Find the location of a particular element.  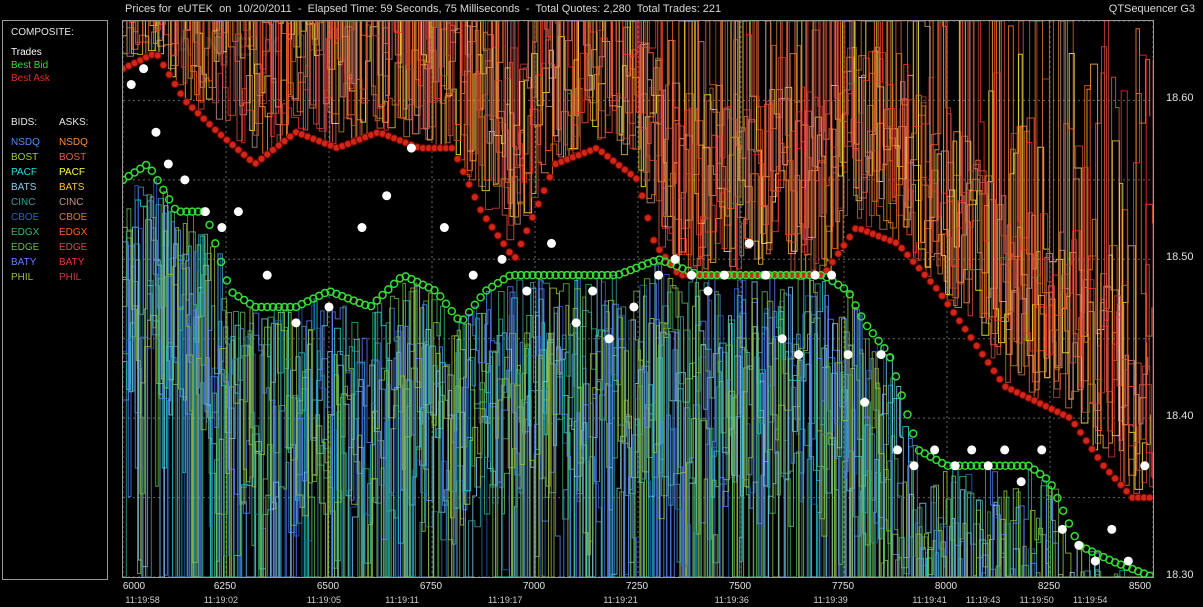

x-tick-label: 7500 is located at coordinates (740, 586).